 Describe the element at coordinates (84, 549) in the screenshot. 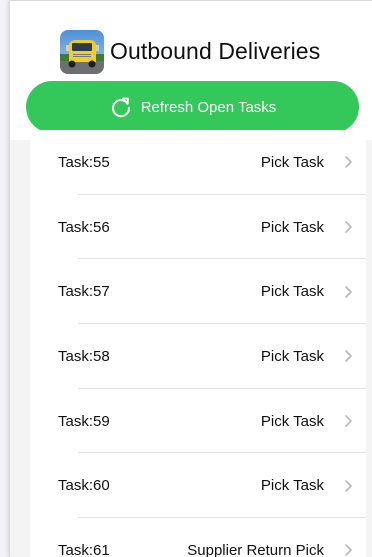

I see `task-id: Task:61` at that location.